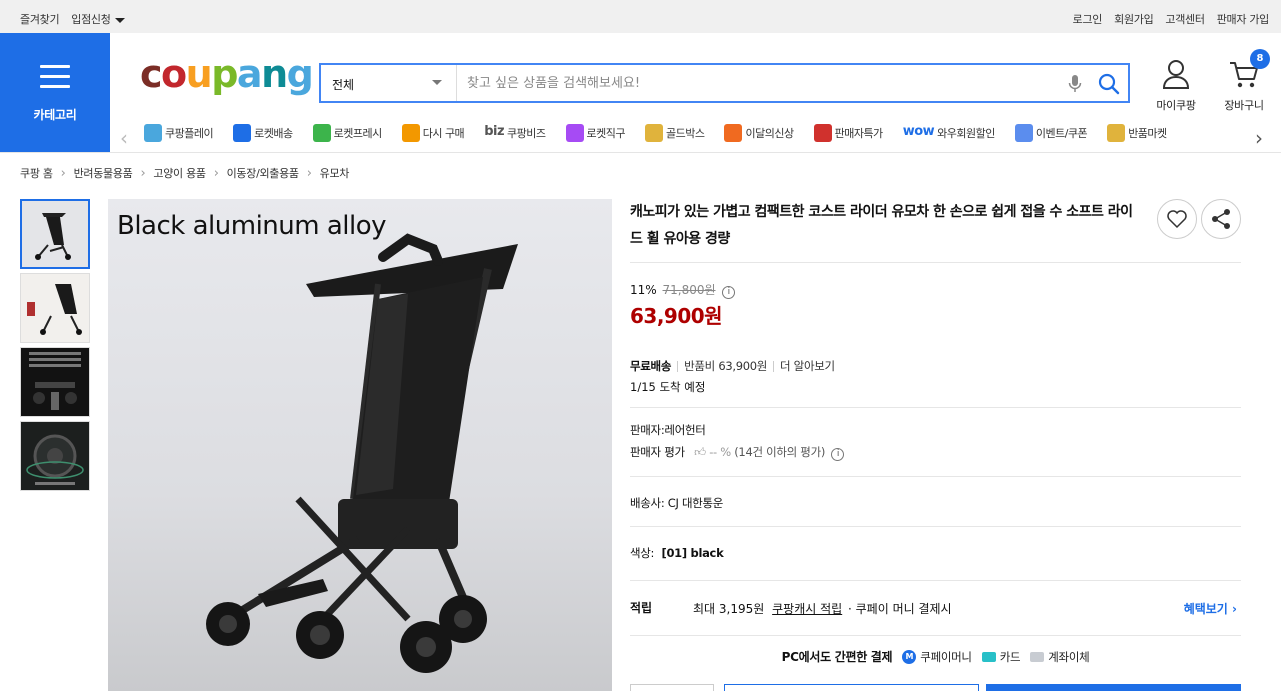  Describe the element at coordinates (174, 74) in the screenshot. I see `logo-letter: o` at that location.